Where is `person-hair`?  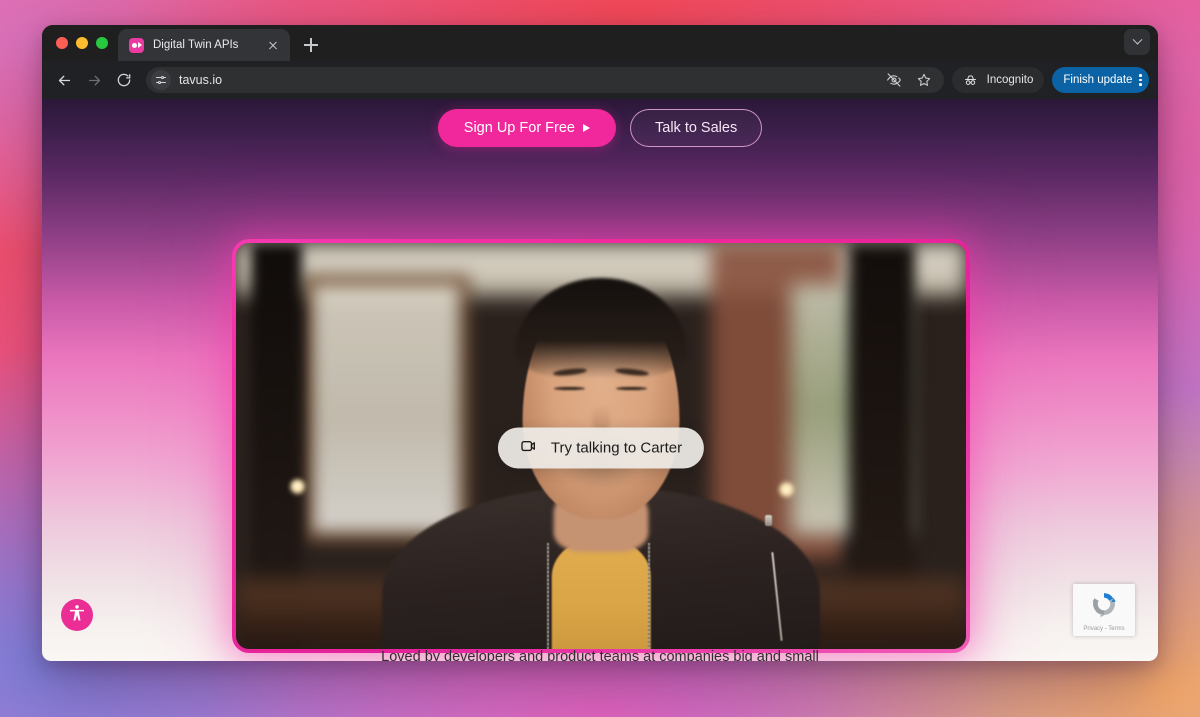
person-hair is located at coordinates (601, 328).